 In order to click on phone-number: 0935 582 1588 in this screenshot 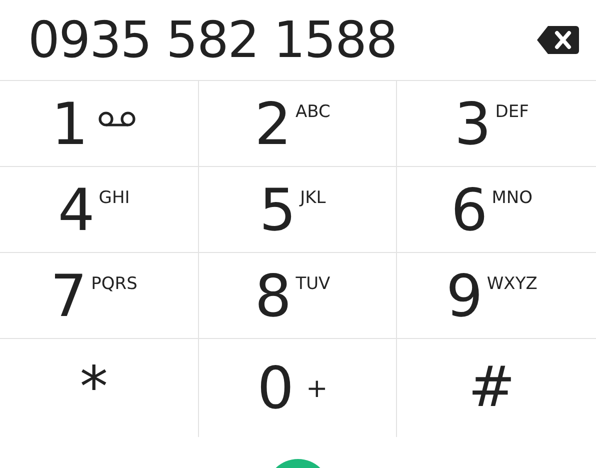, I will do `click(212, 40)`.